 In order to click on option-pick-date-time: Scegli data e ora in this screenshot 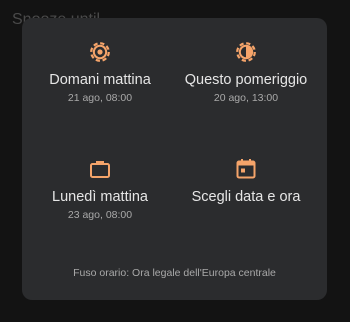, I will do `click(246, 181)`.